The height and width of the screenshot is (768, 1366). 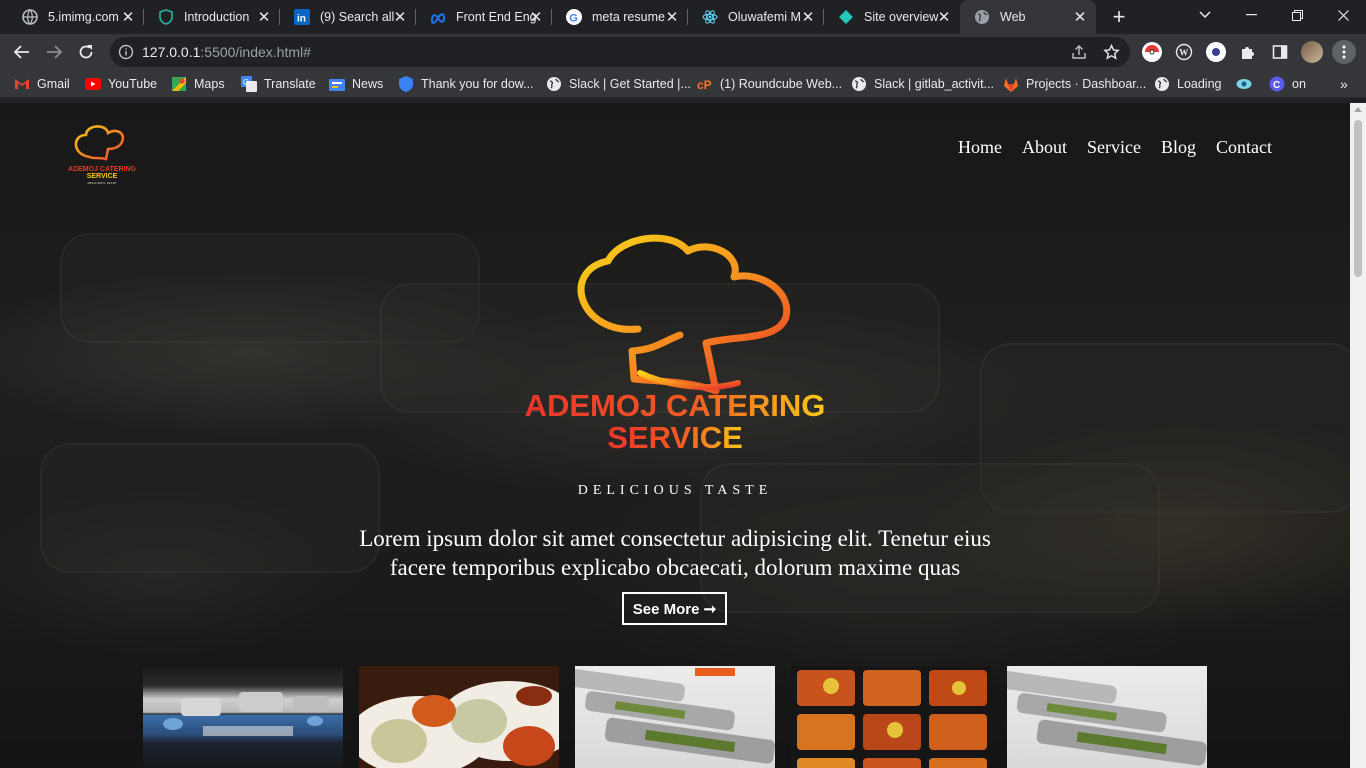 I want to click on gallery-image-chafing-dishes-row, so click(x=1107, y=717).